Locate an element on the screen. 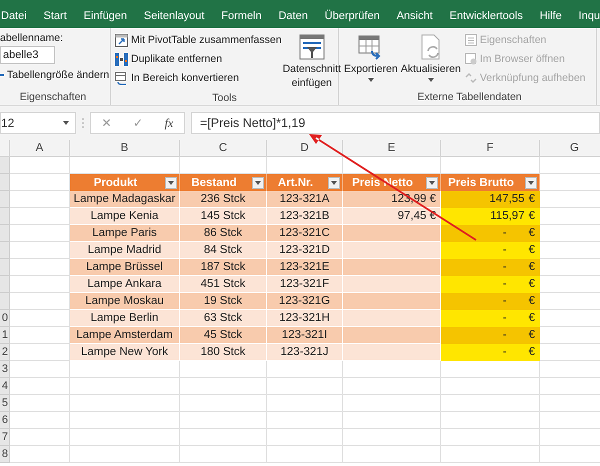  menu-tab: Seitenlayout is located at coordinates (174, 16).